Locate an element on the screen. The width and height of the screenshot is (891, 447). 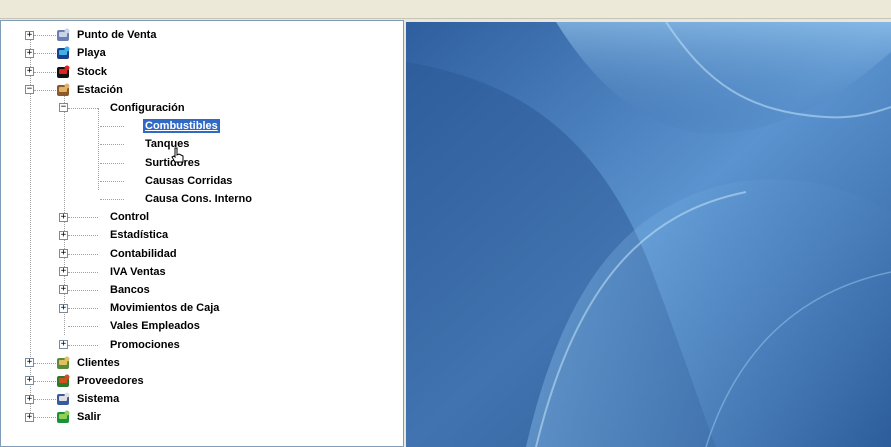
tree-item-causa-cons-interno: Causa Cons. Interno is located at coordinates (198, 199).